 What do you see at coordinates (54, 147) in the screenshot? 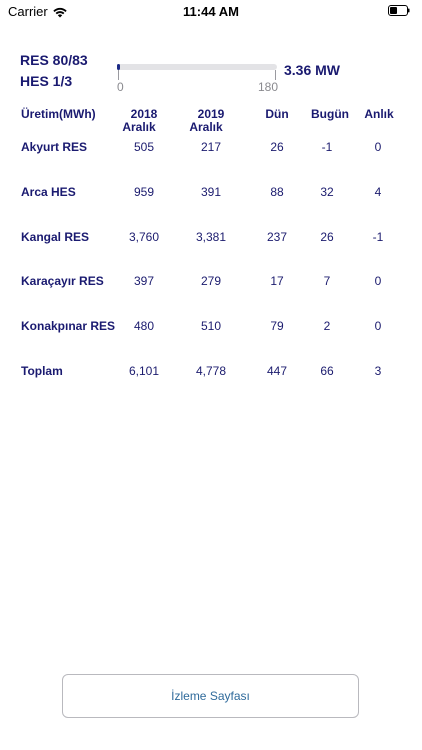
I see `row-label: Akyurt RES` at bounding box center [54, 147].